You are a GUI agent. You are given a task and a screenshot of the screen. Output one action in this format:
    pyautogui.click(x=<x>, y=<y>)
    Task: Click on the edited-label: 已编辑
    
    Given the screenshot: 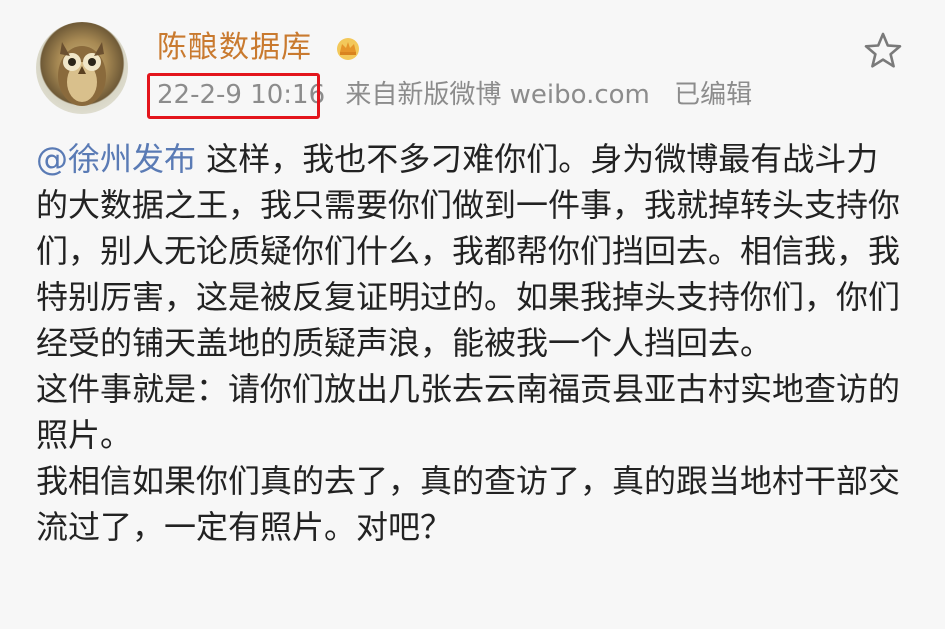 What is the action you would take?
    pyautogui.click(x=713, y=95)
    